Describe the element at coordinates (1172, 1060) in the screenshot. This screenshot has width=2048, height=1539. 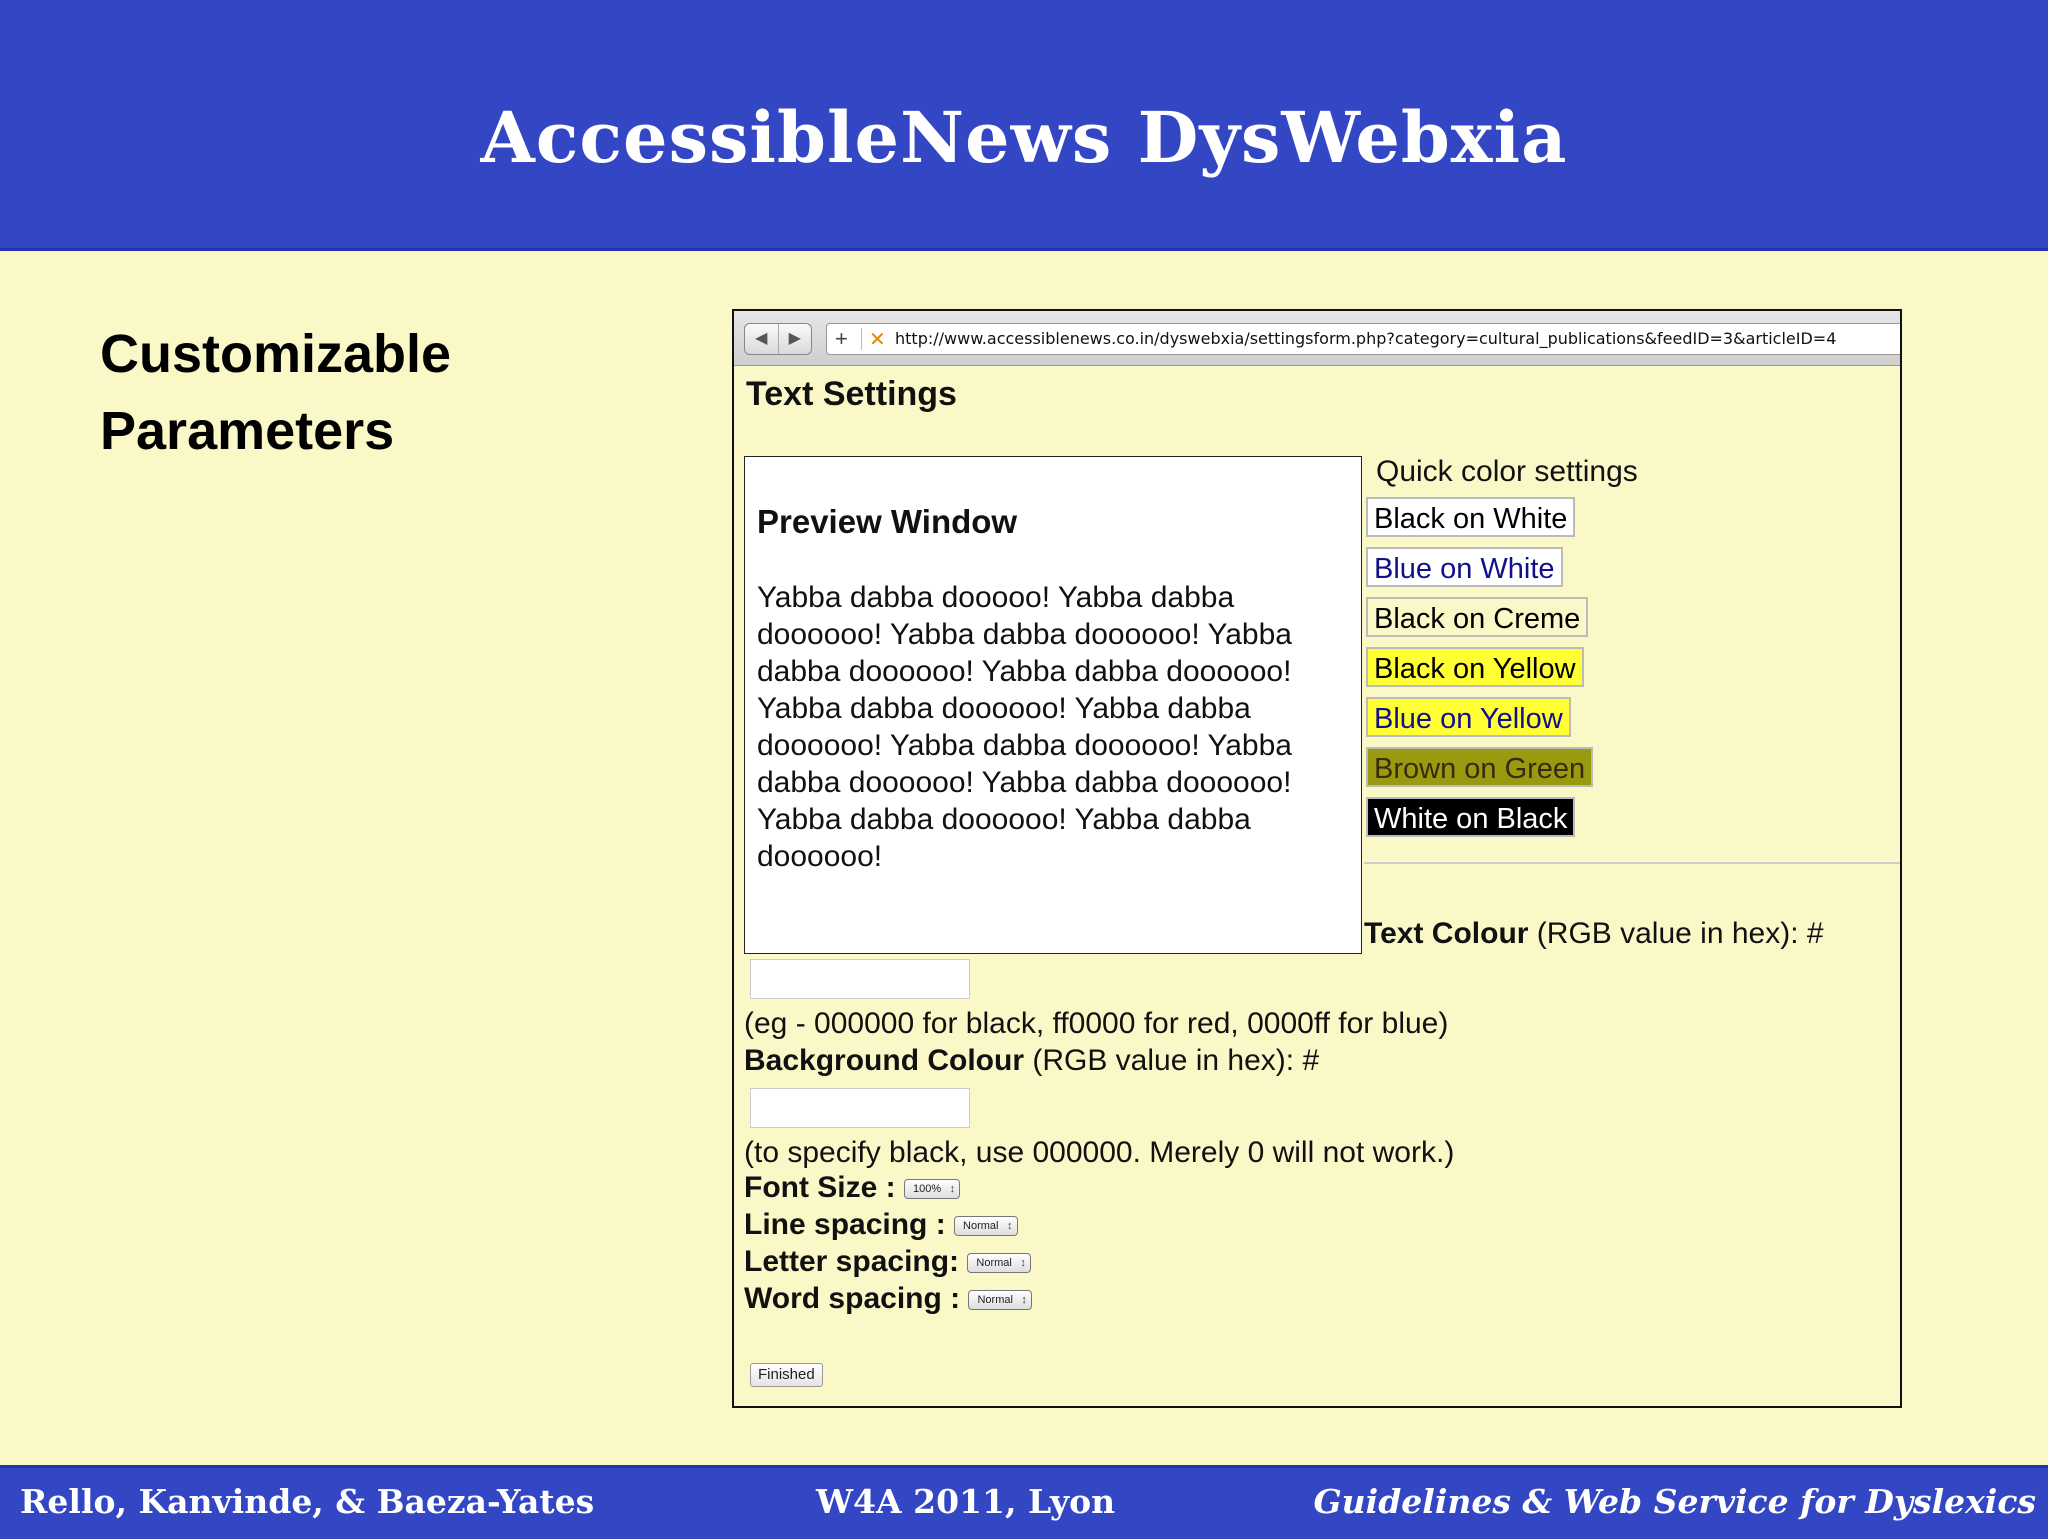
I see `background-colour-label-rest: (RGB value in hex): #` at that location.